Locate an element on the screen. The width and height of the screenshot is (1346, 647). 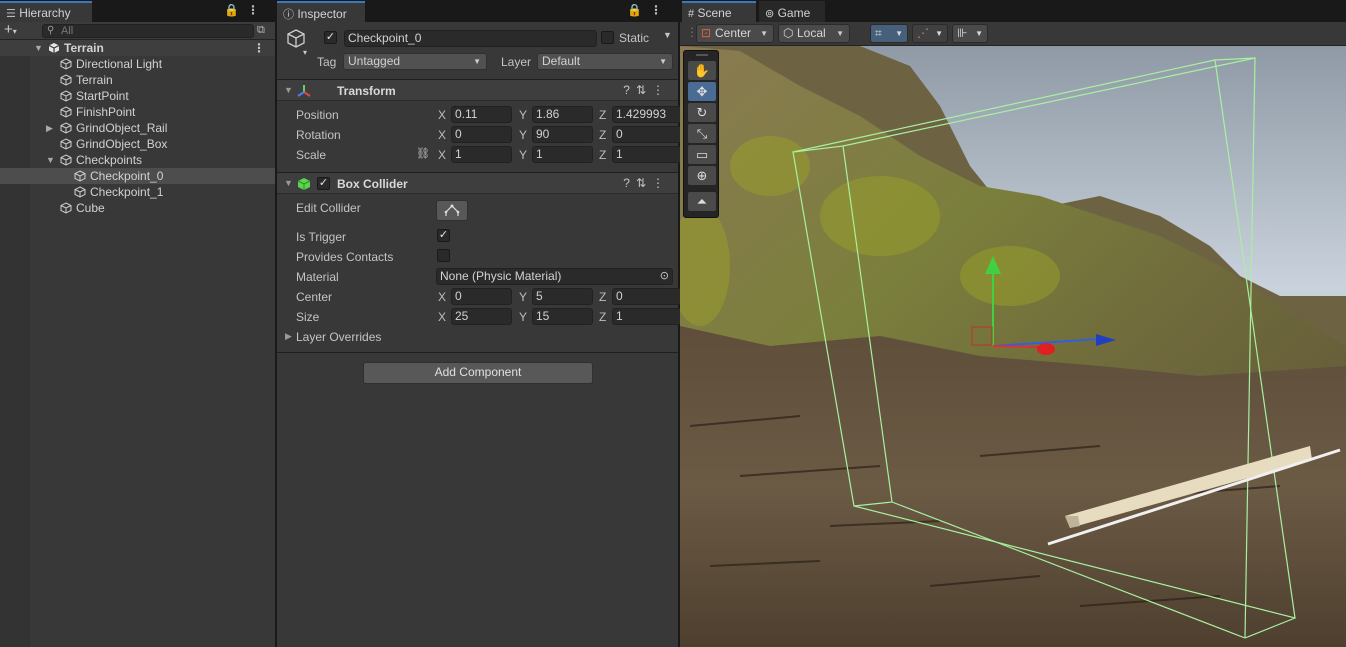
position-y-field: 1.86 is located at coordinates (562, 114).